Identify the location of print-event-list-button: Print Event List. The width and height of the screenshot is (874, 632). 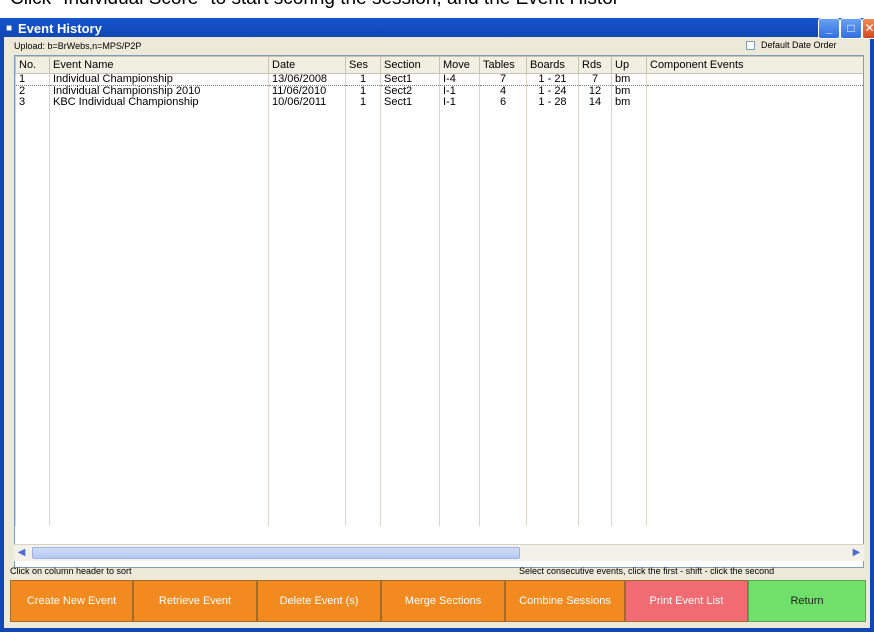
(686, 601).